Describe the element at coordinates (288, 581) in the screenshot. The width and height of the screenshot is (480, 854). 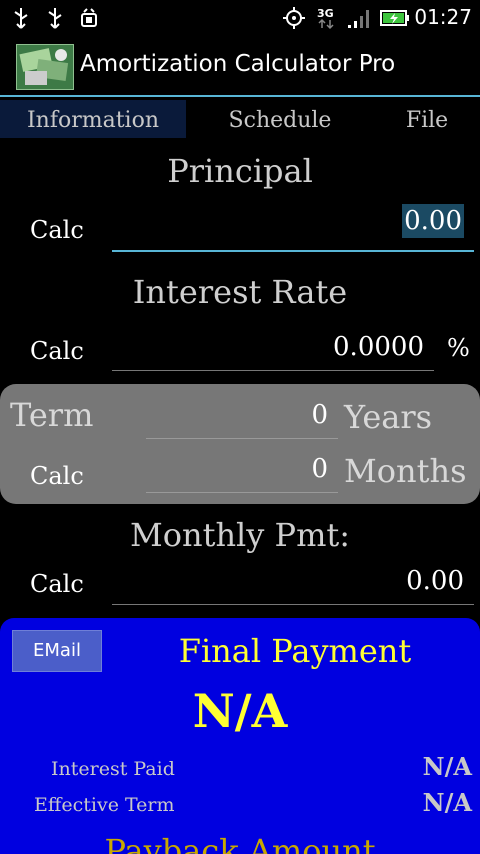
I see `monthly-payment-input: 0.00` at that location.